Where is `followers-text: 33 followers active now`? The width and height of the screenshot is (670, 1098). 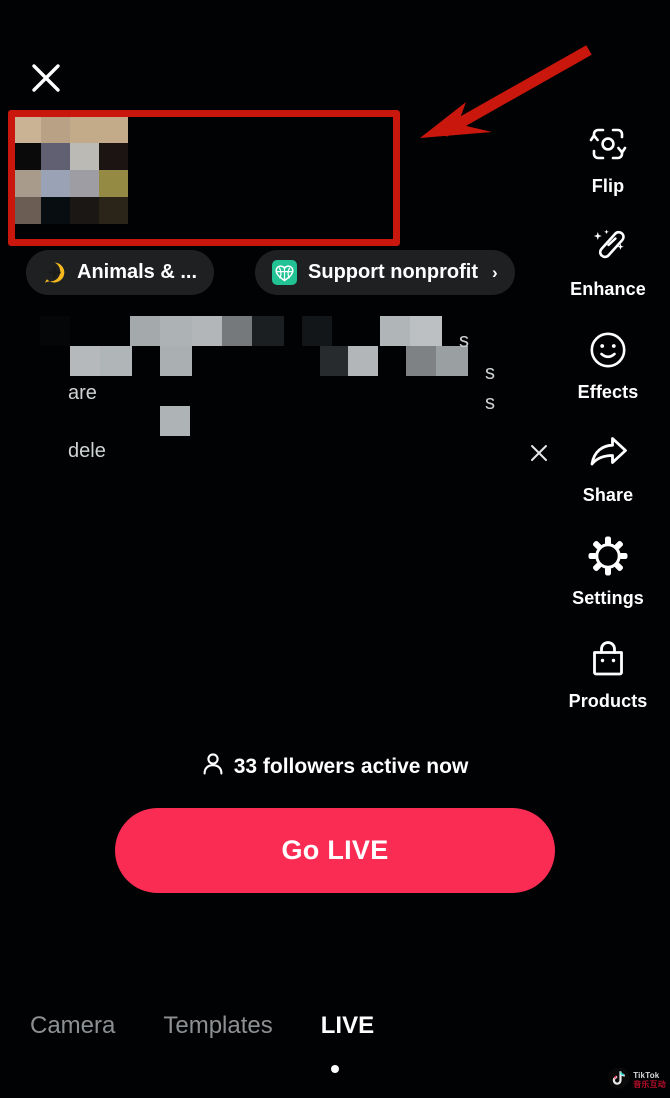
followers-text: 33 followers active now is located at coordinates (351, 766).